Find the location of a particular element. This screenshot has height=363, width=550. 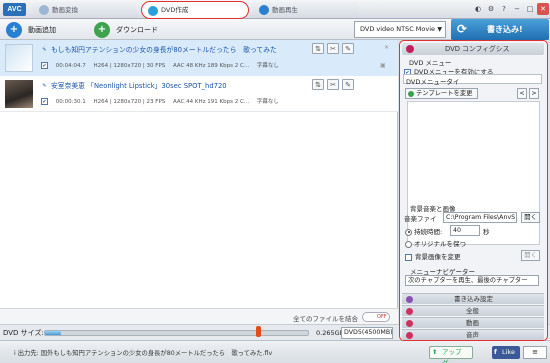

merge-row: 全てのファイルを結合 OFF is located at coordinates (199, 316).